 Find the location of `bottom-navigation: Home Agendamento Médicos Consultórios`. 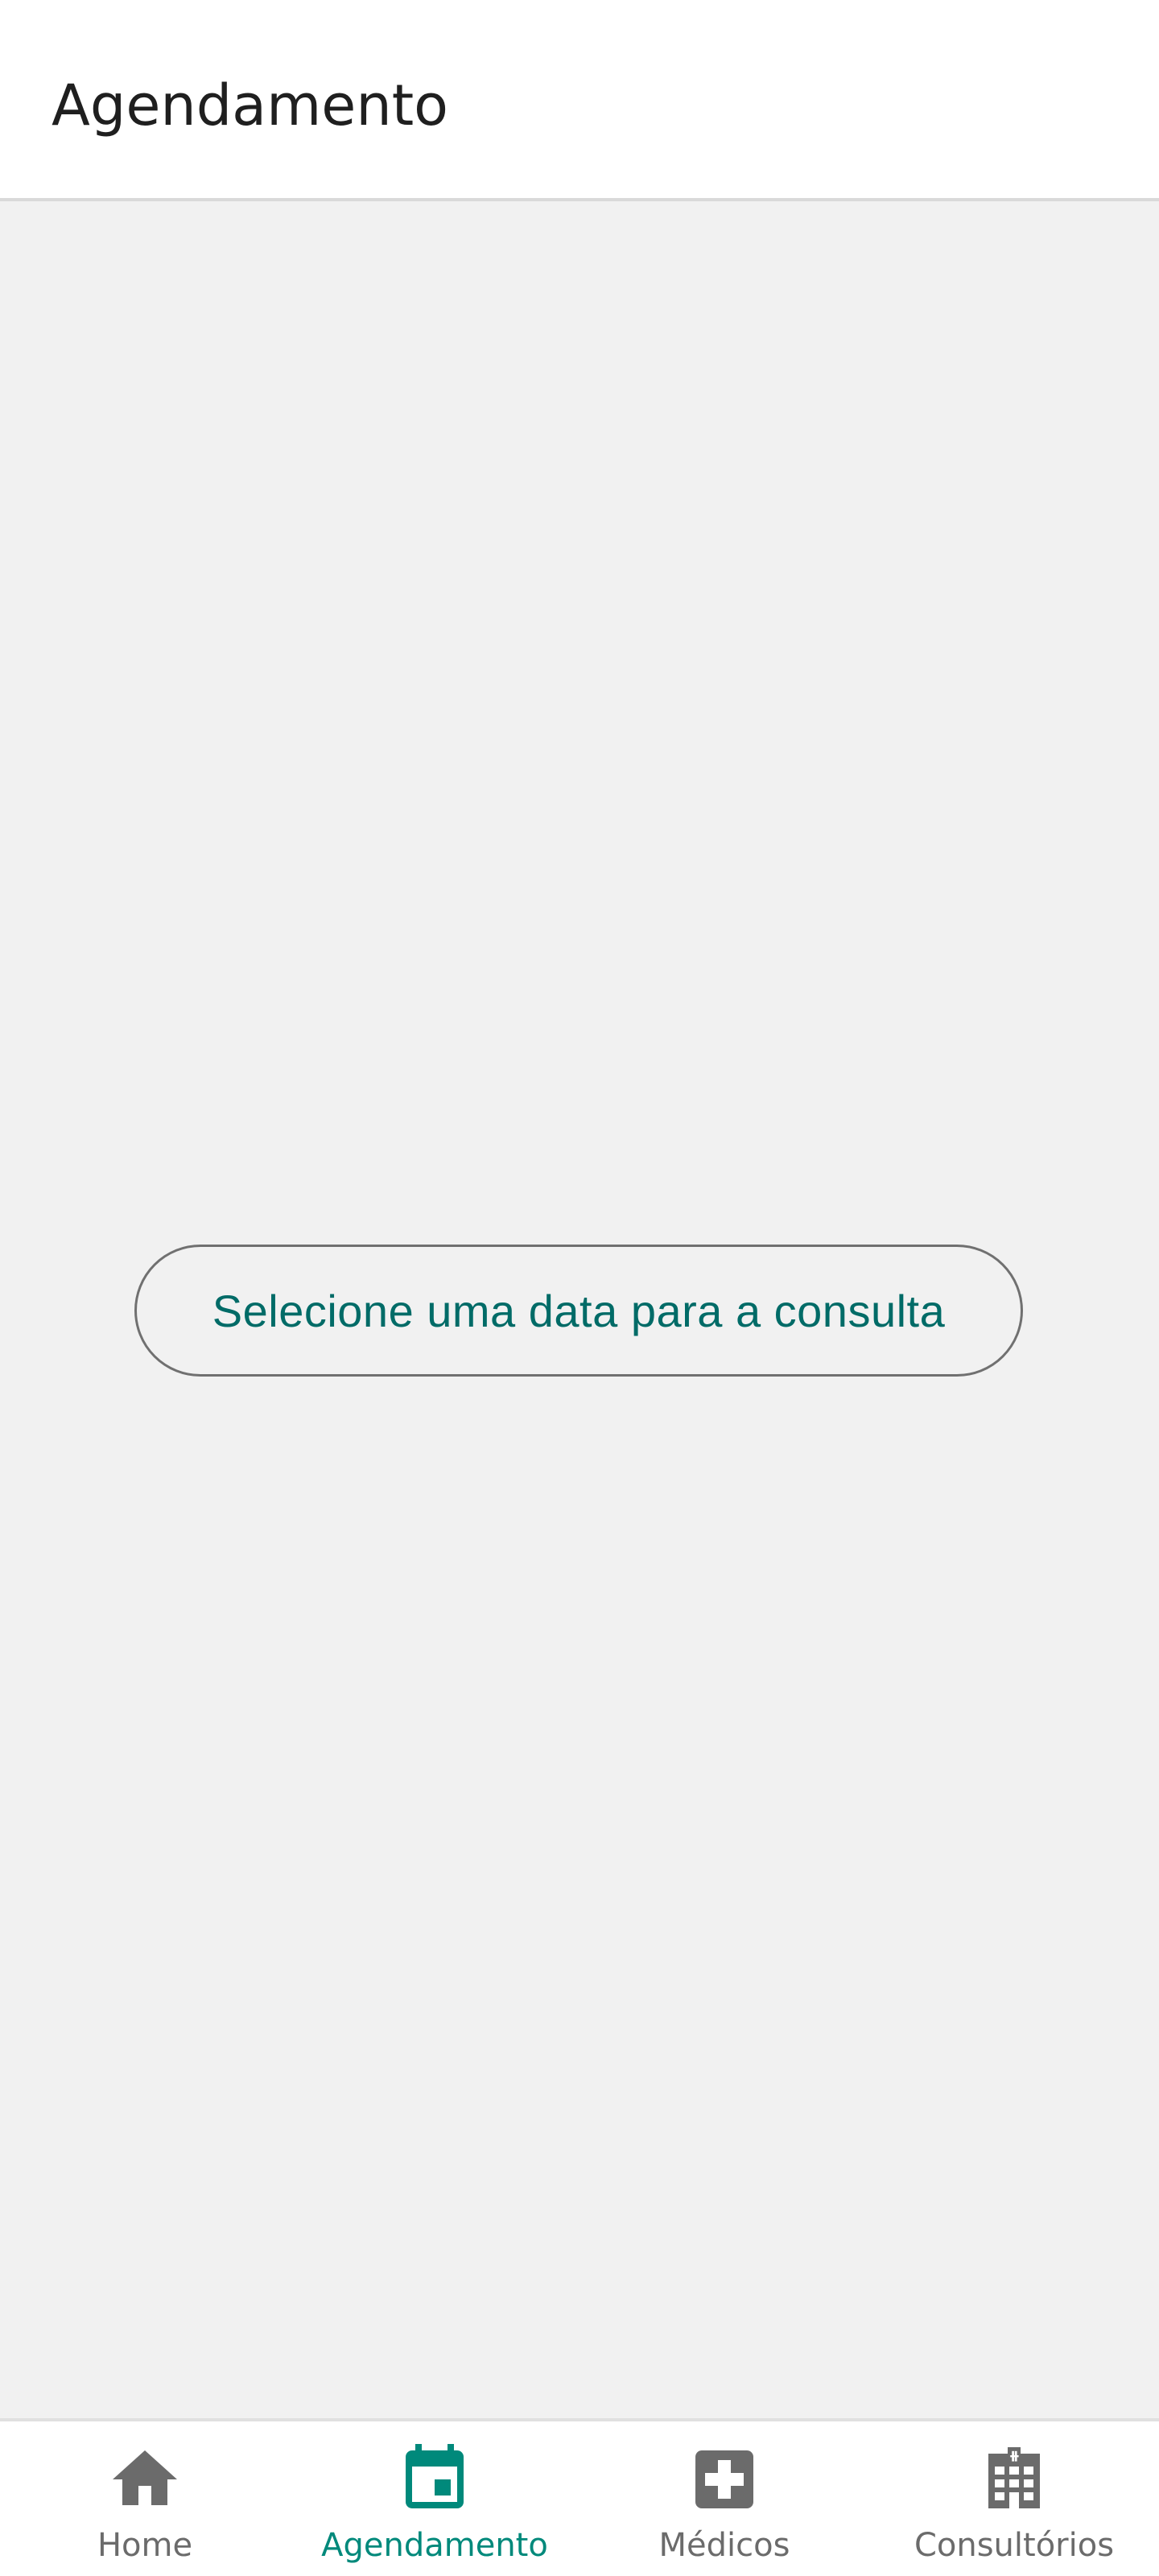

bottom-navigation: Home Agendamento Médicos Consultórios is located at coordinates (579, 2497).